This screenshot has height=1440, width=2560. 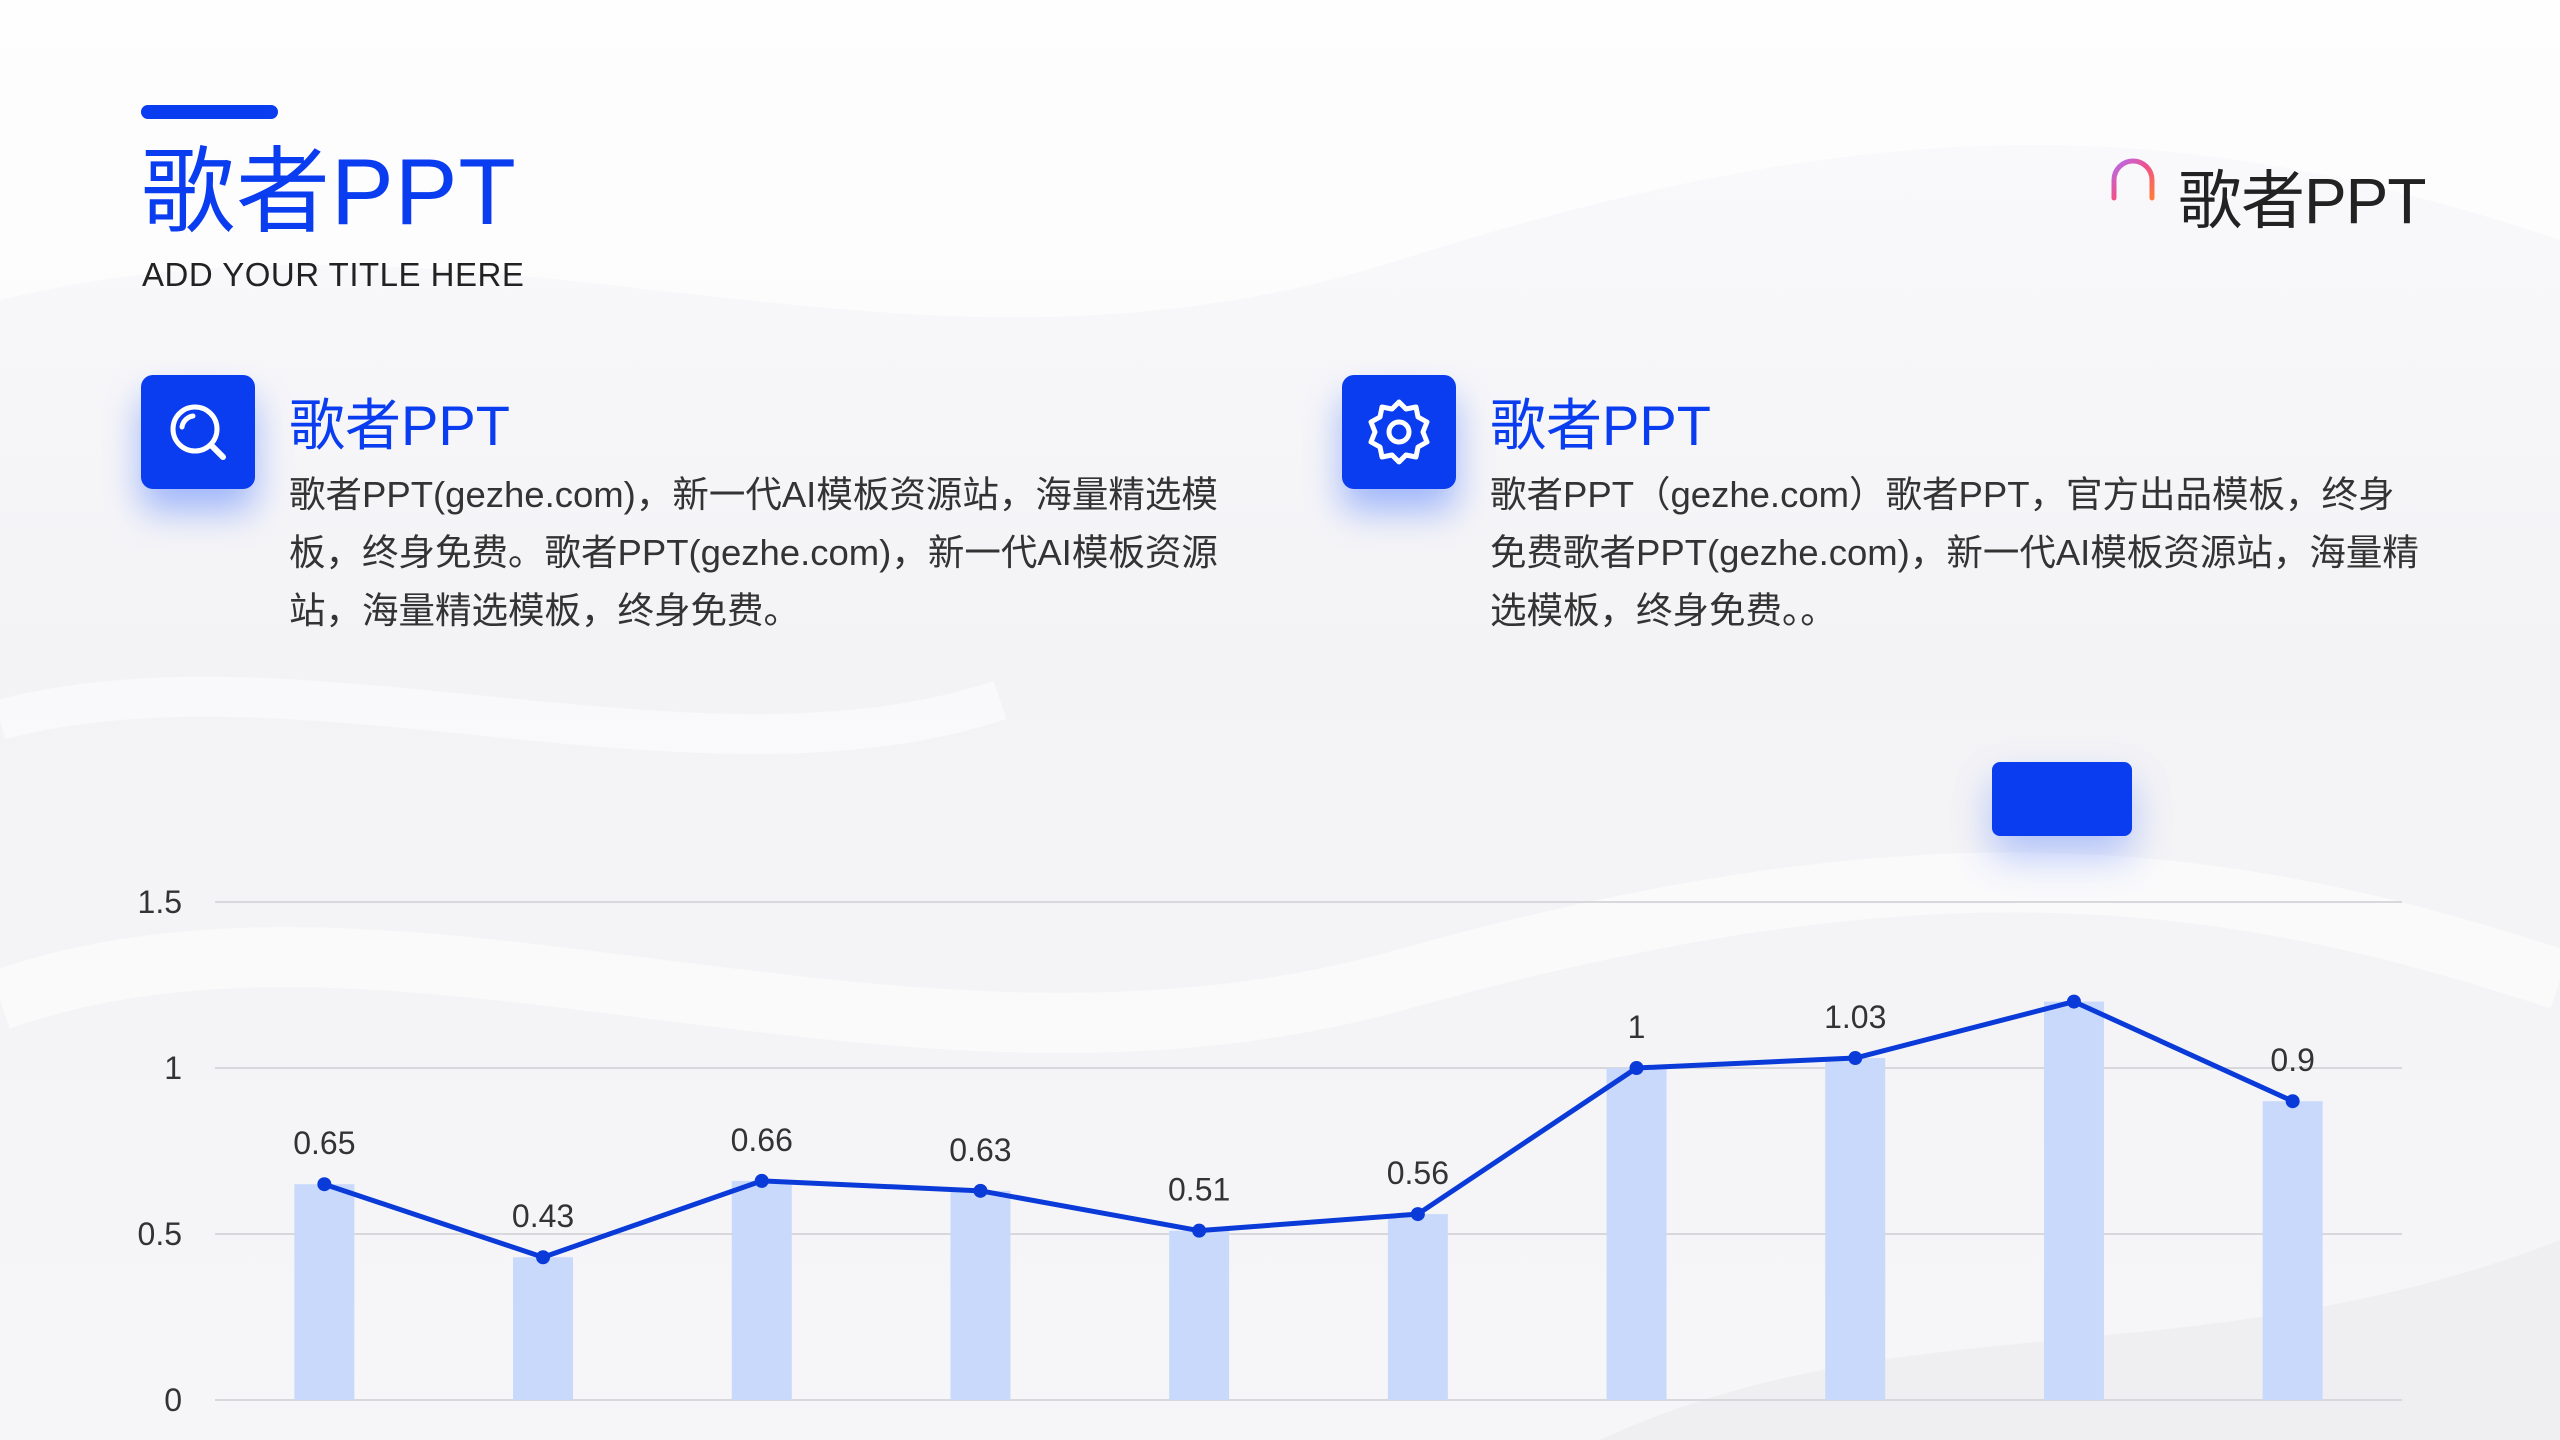 What do you see at coordinates (160, 1234) in the screenshot?
I see `y-tick-label: 0.5` at bounding box center [160, 1234].